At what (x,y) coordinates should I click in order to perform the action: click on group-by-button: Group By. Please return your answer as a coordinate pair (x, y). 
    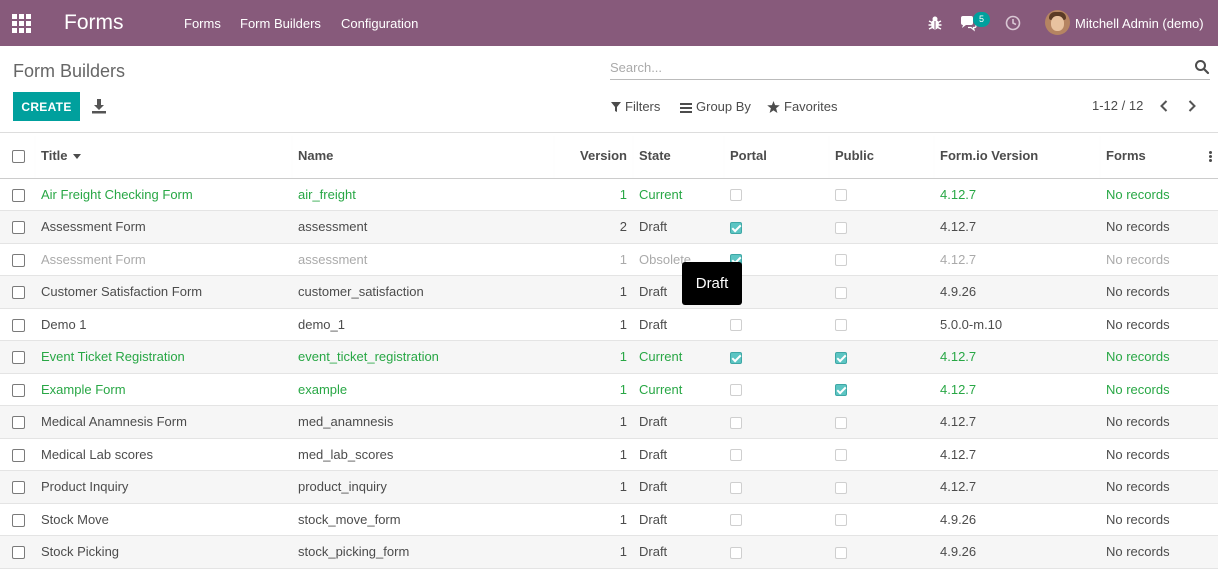
    Looking at the image, I should click on (715, 107).